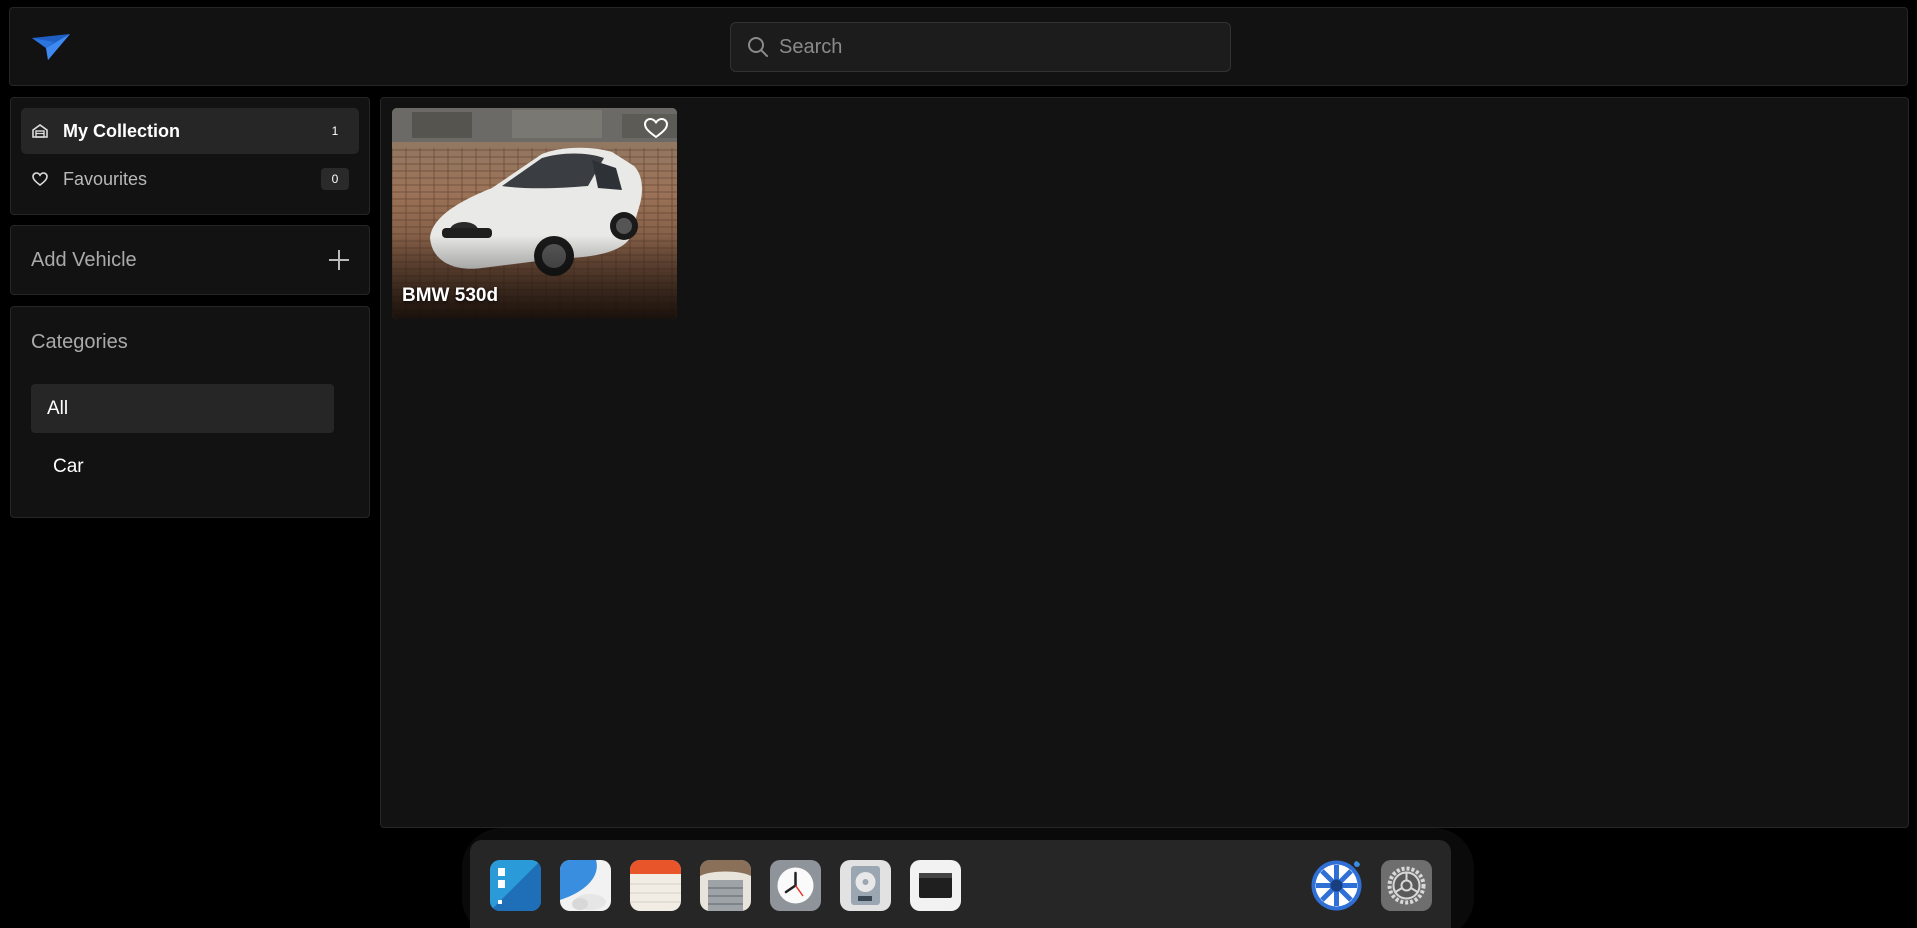 The width and height of the screenshot is (1917, 928). I want to click on nav-item-favourites: Favourites 0, so click(190, 179).